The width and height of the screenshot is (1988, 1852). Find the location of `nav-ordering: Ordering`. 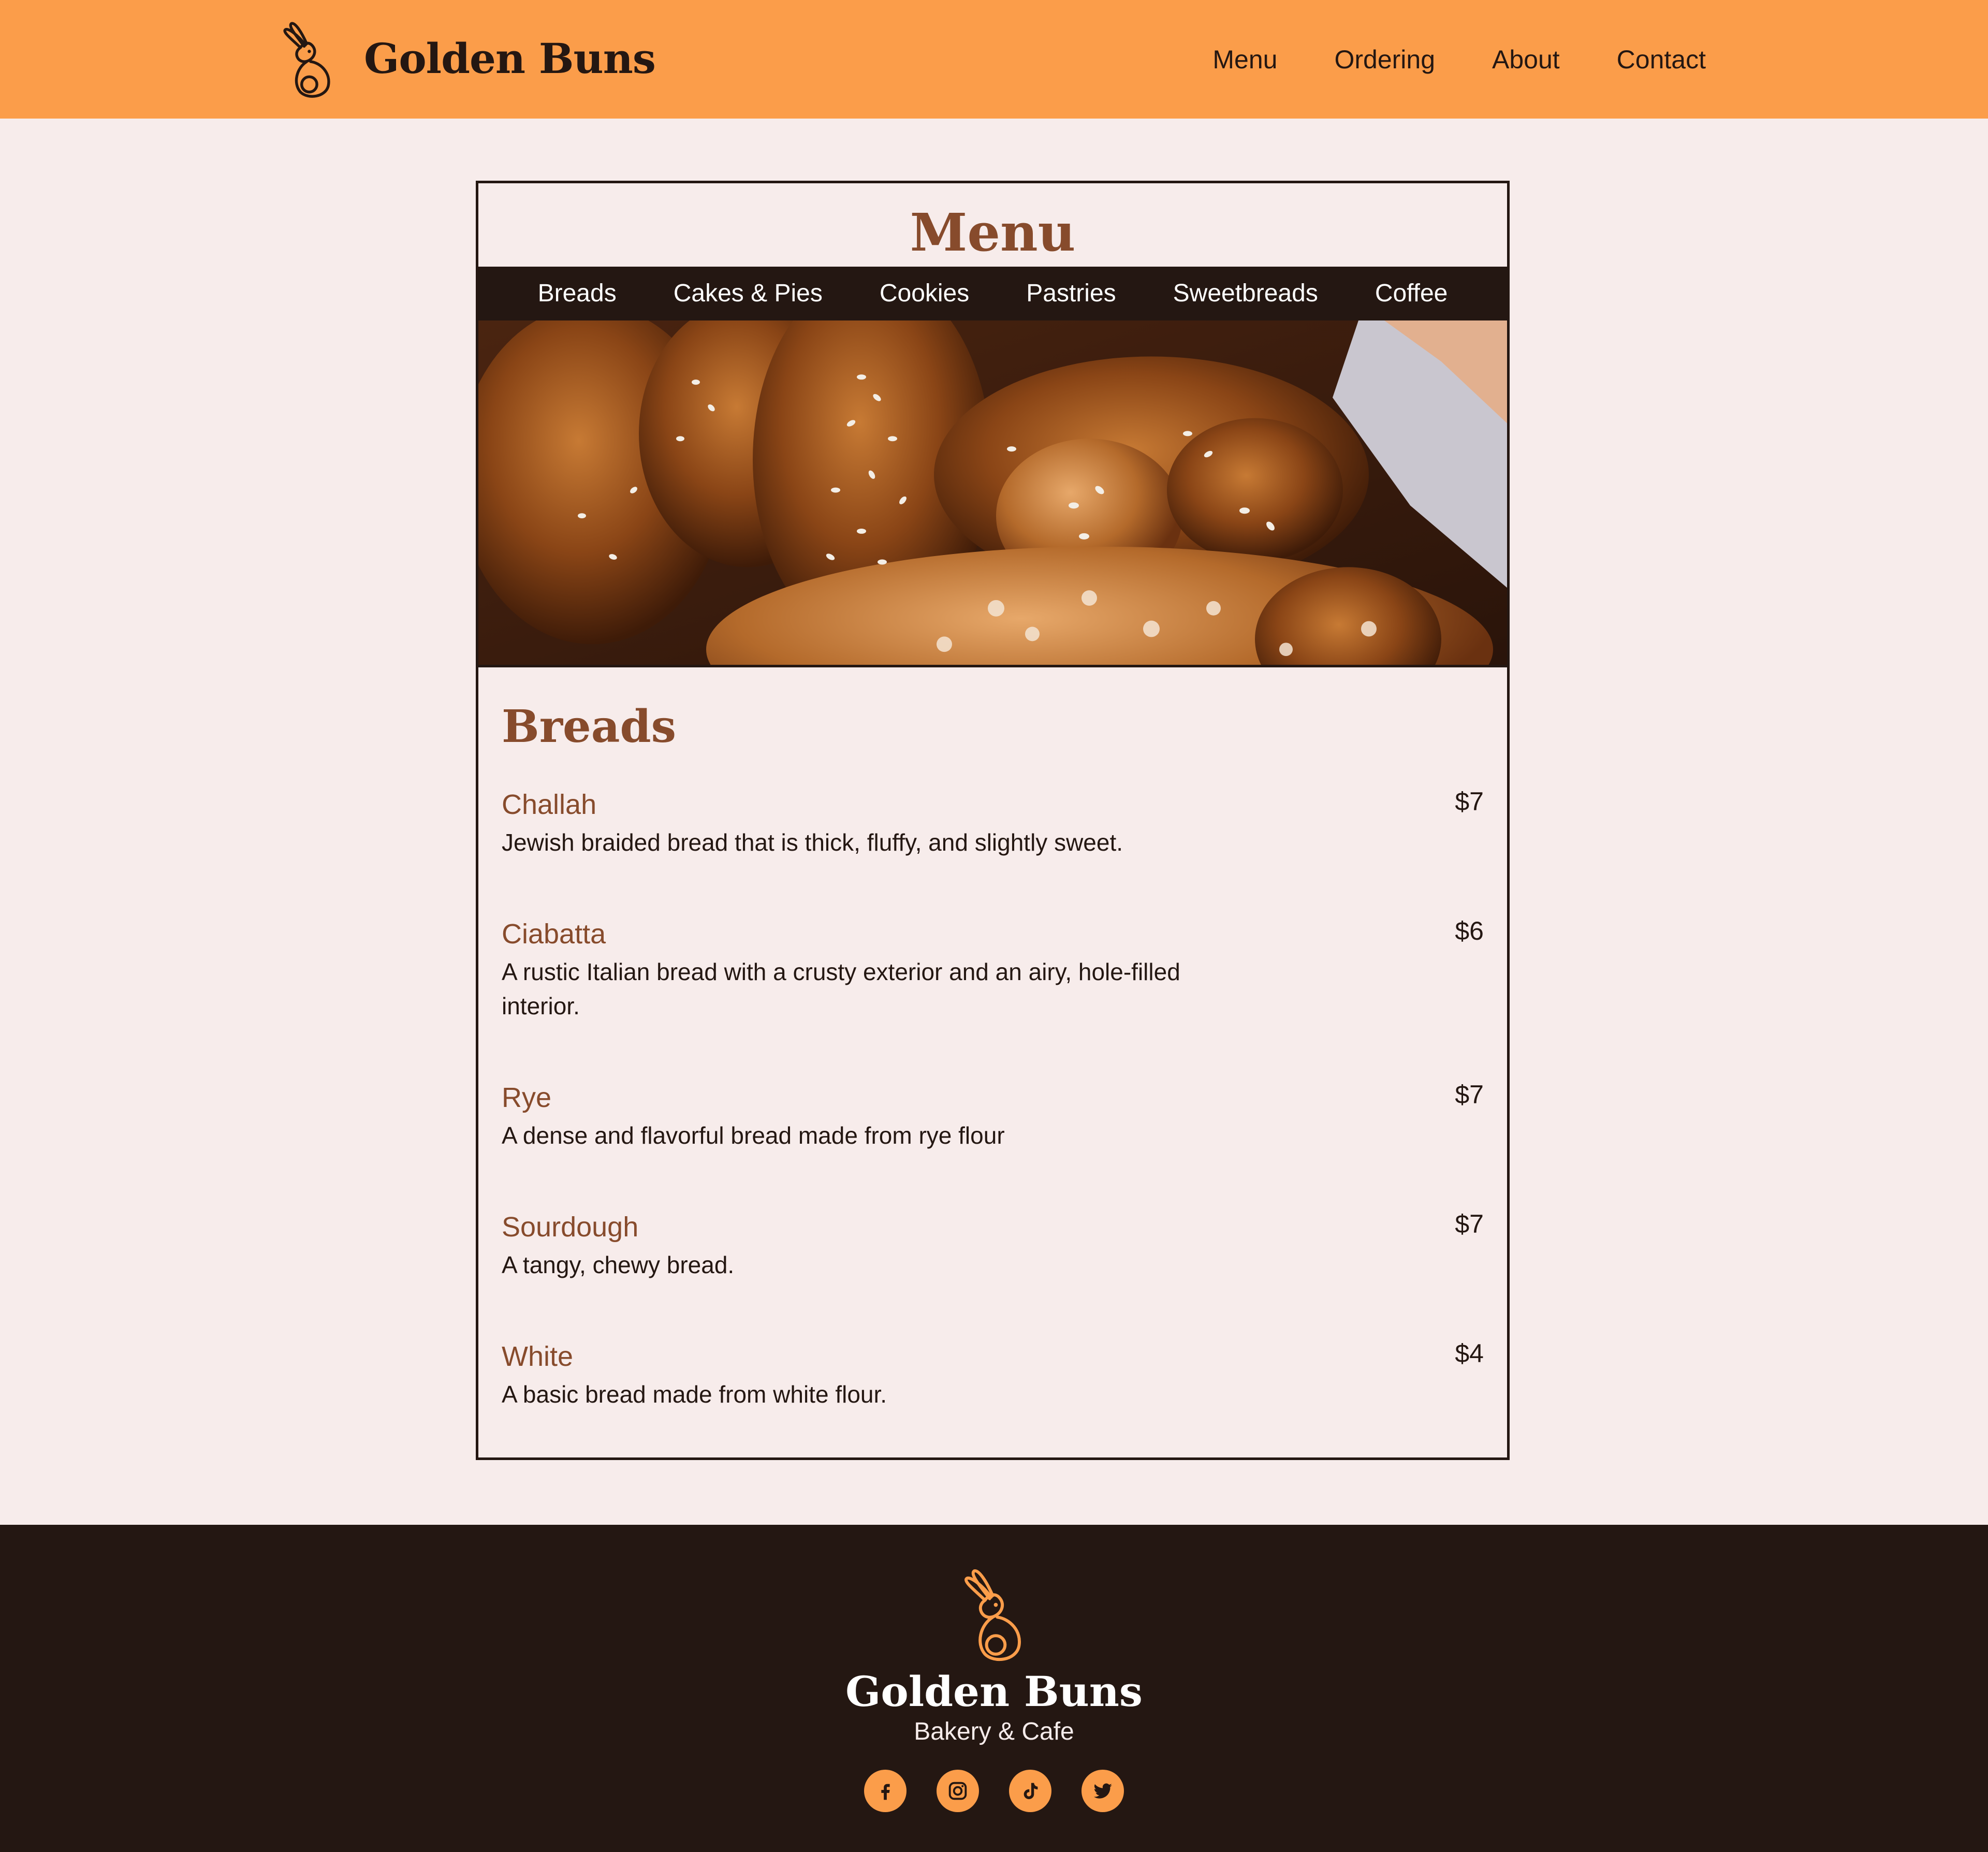

nav-ordering: Ordering is located at coordinates (1384, 59).